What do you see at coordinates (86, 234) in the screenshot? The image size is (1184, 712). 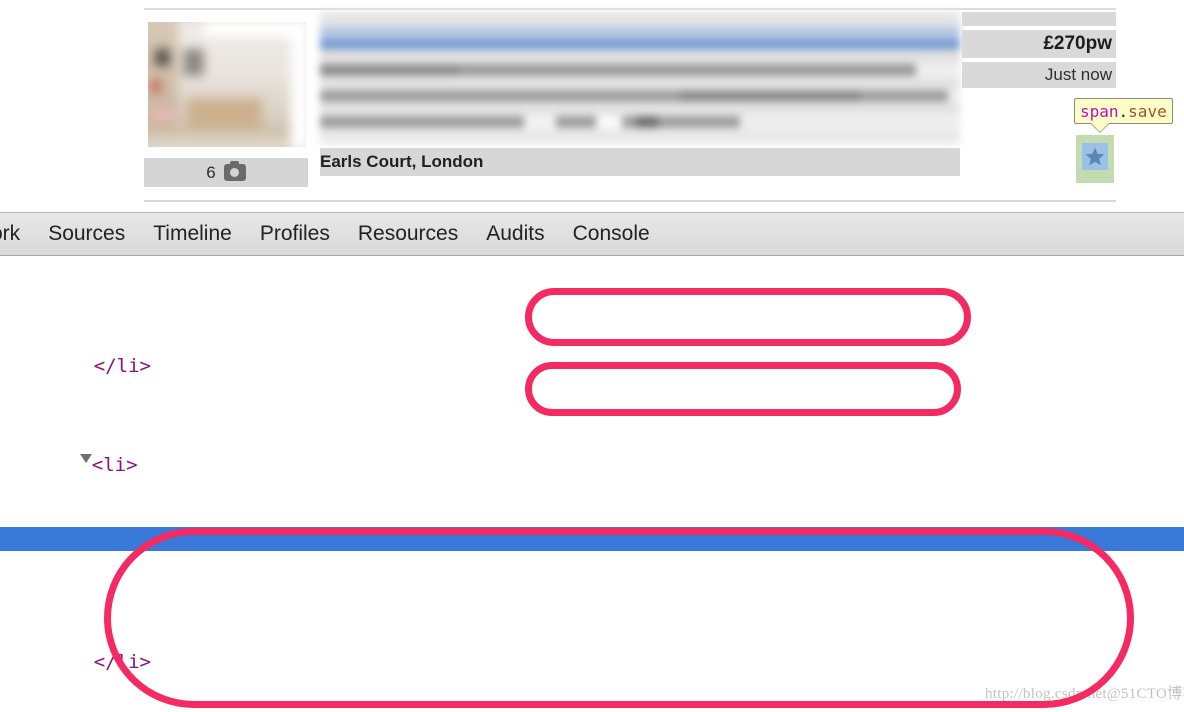 I see `tab-sources: Sources` at bounding box center [86, 234].